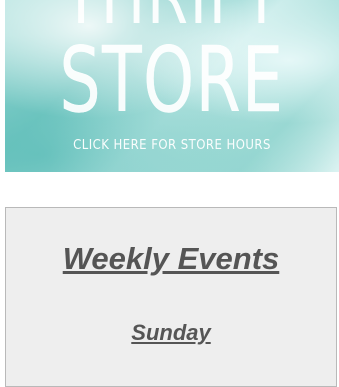 Image resolution: width=339 pixels, height=387 pixels. Describe the element at coordinates (171, 332) in the screenshot. I see `event-day-heading: Sunday` at that location.